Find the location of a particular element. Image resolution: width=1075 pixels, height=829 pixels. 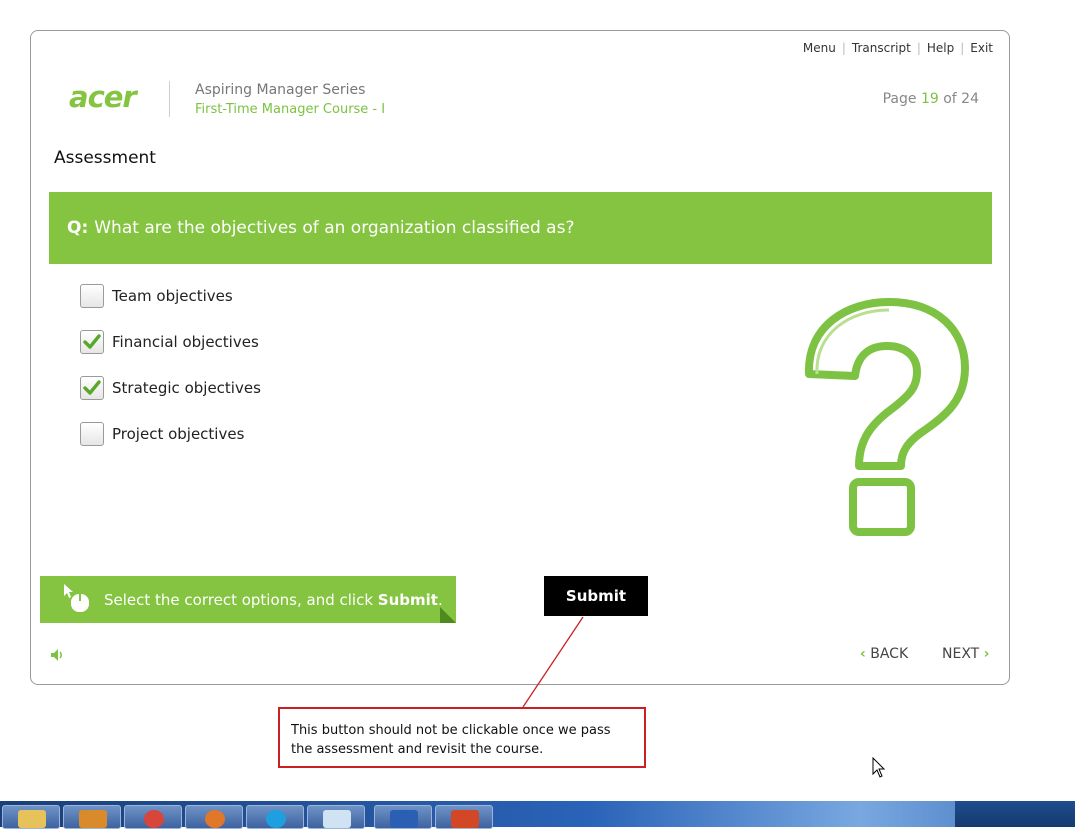

skype-icon is located at coordinates (276, 819).